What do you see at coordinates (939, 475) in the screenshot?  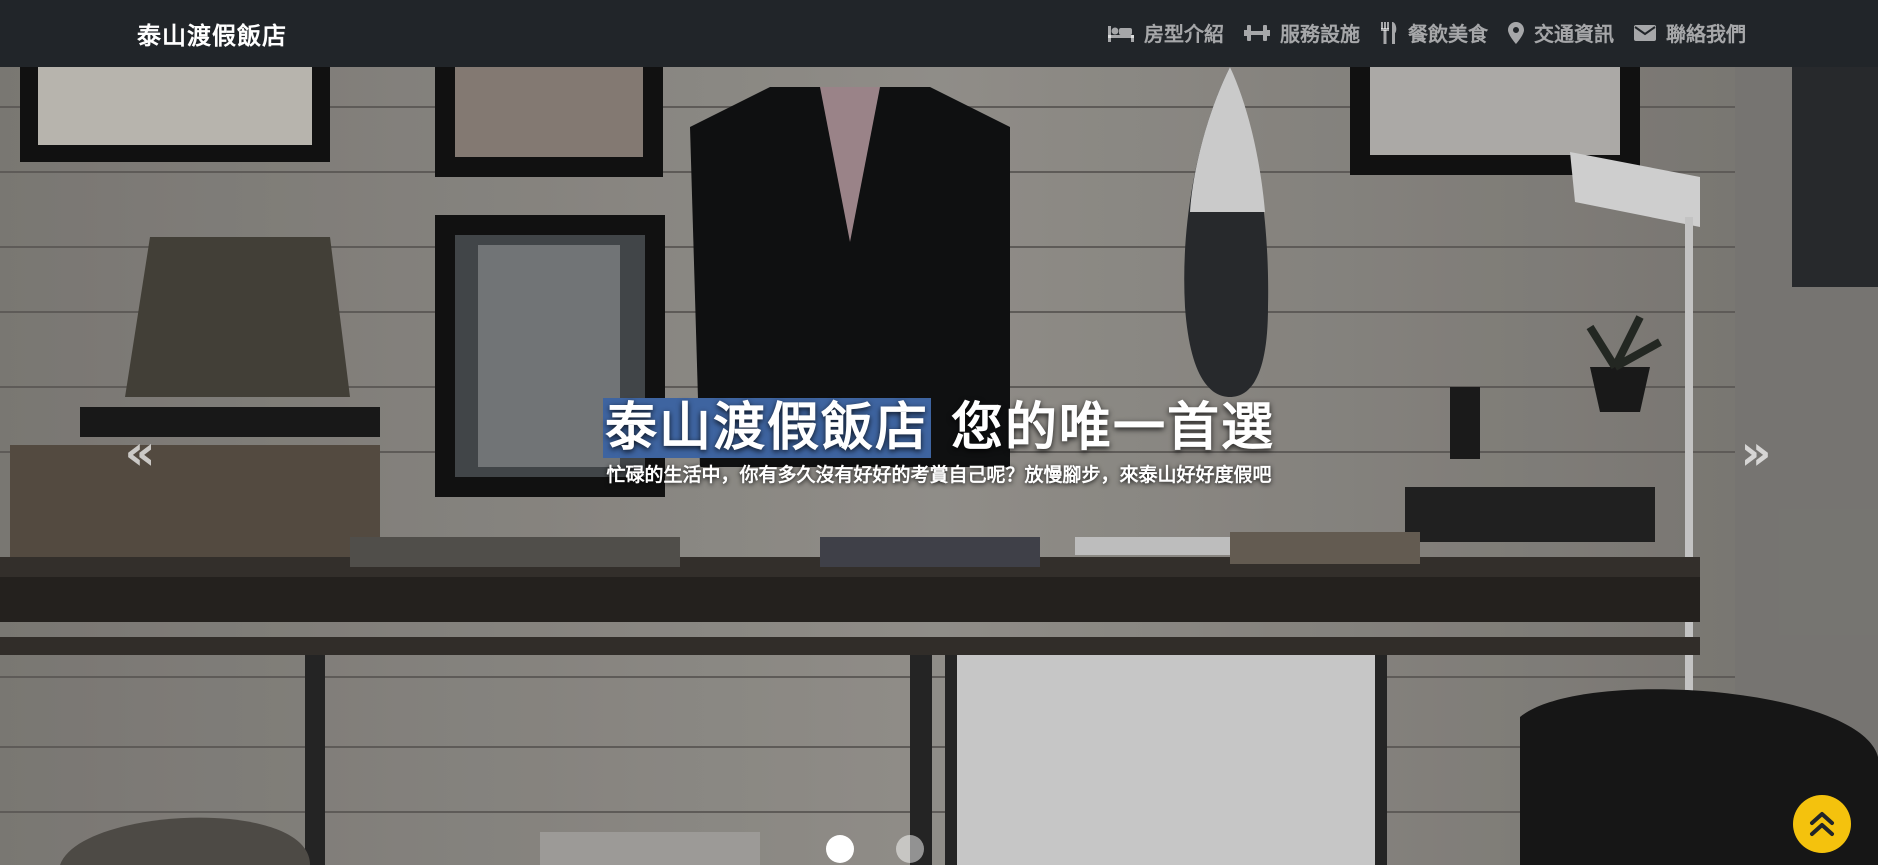 I see `hero-subtitle: 忙碌的生活中，你有多久沒有好好的考賞自己呢？放慢腳步，來泰山好好度假吧` at bounding box center [939, 475].